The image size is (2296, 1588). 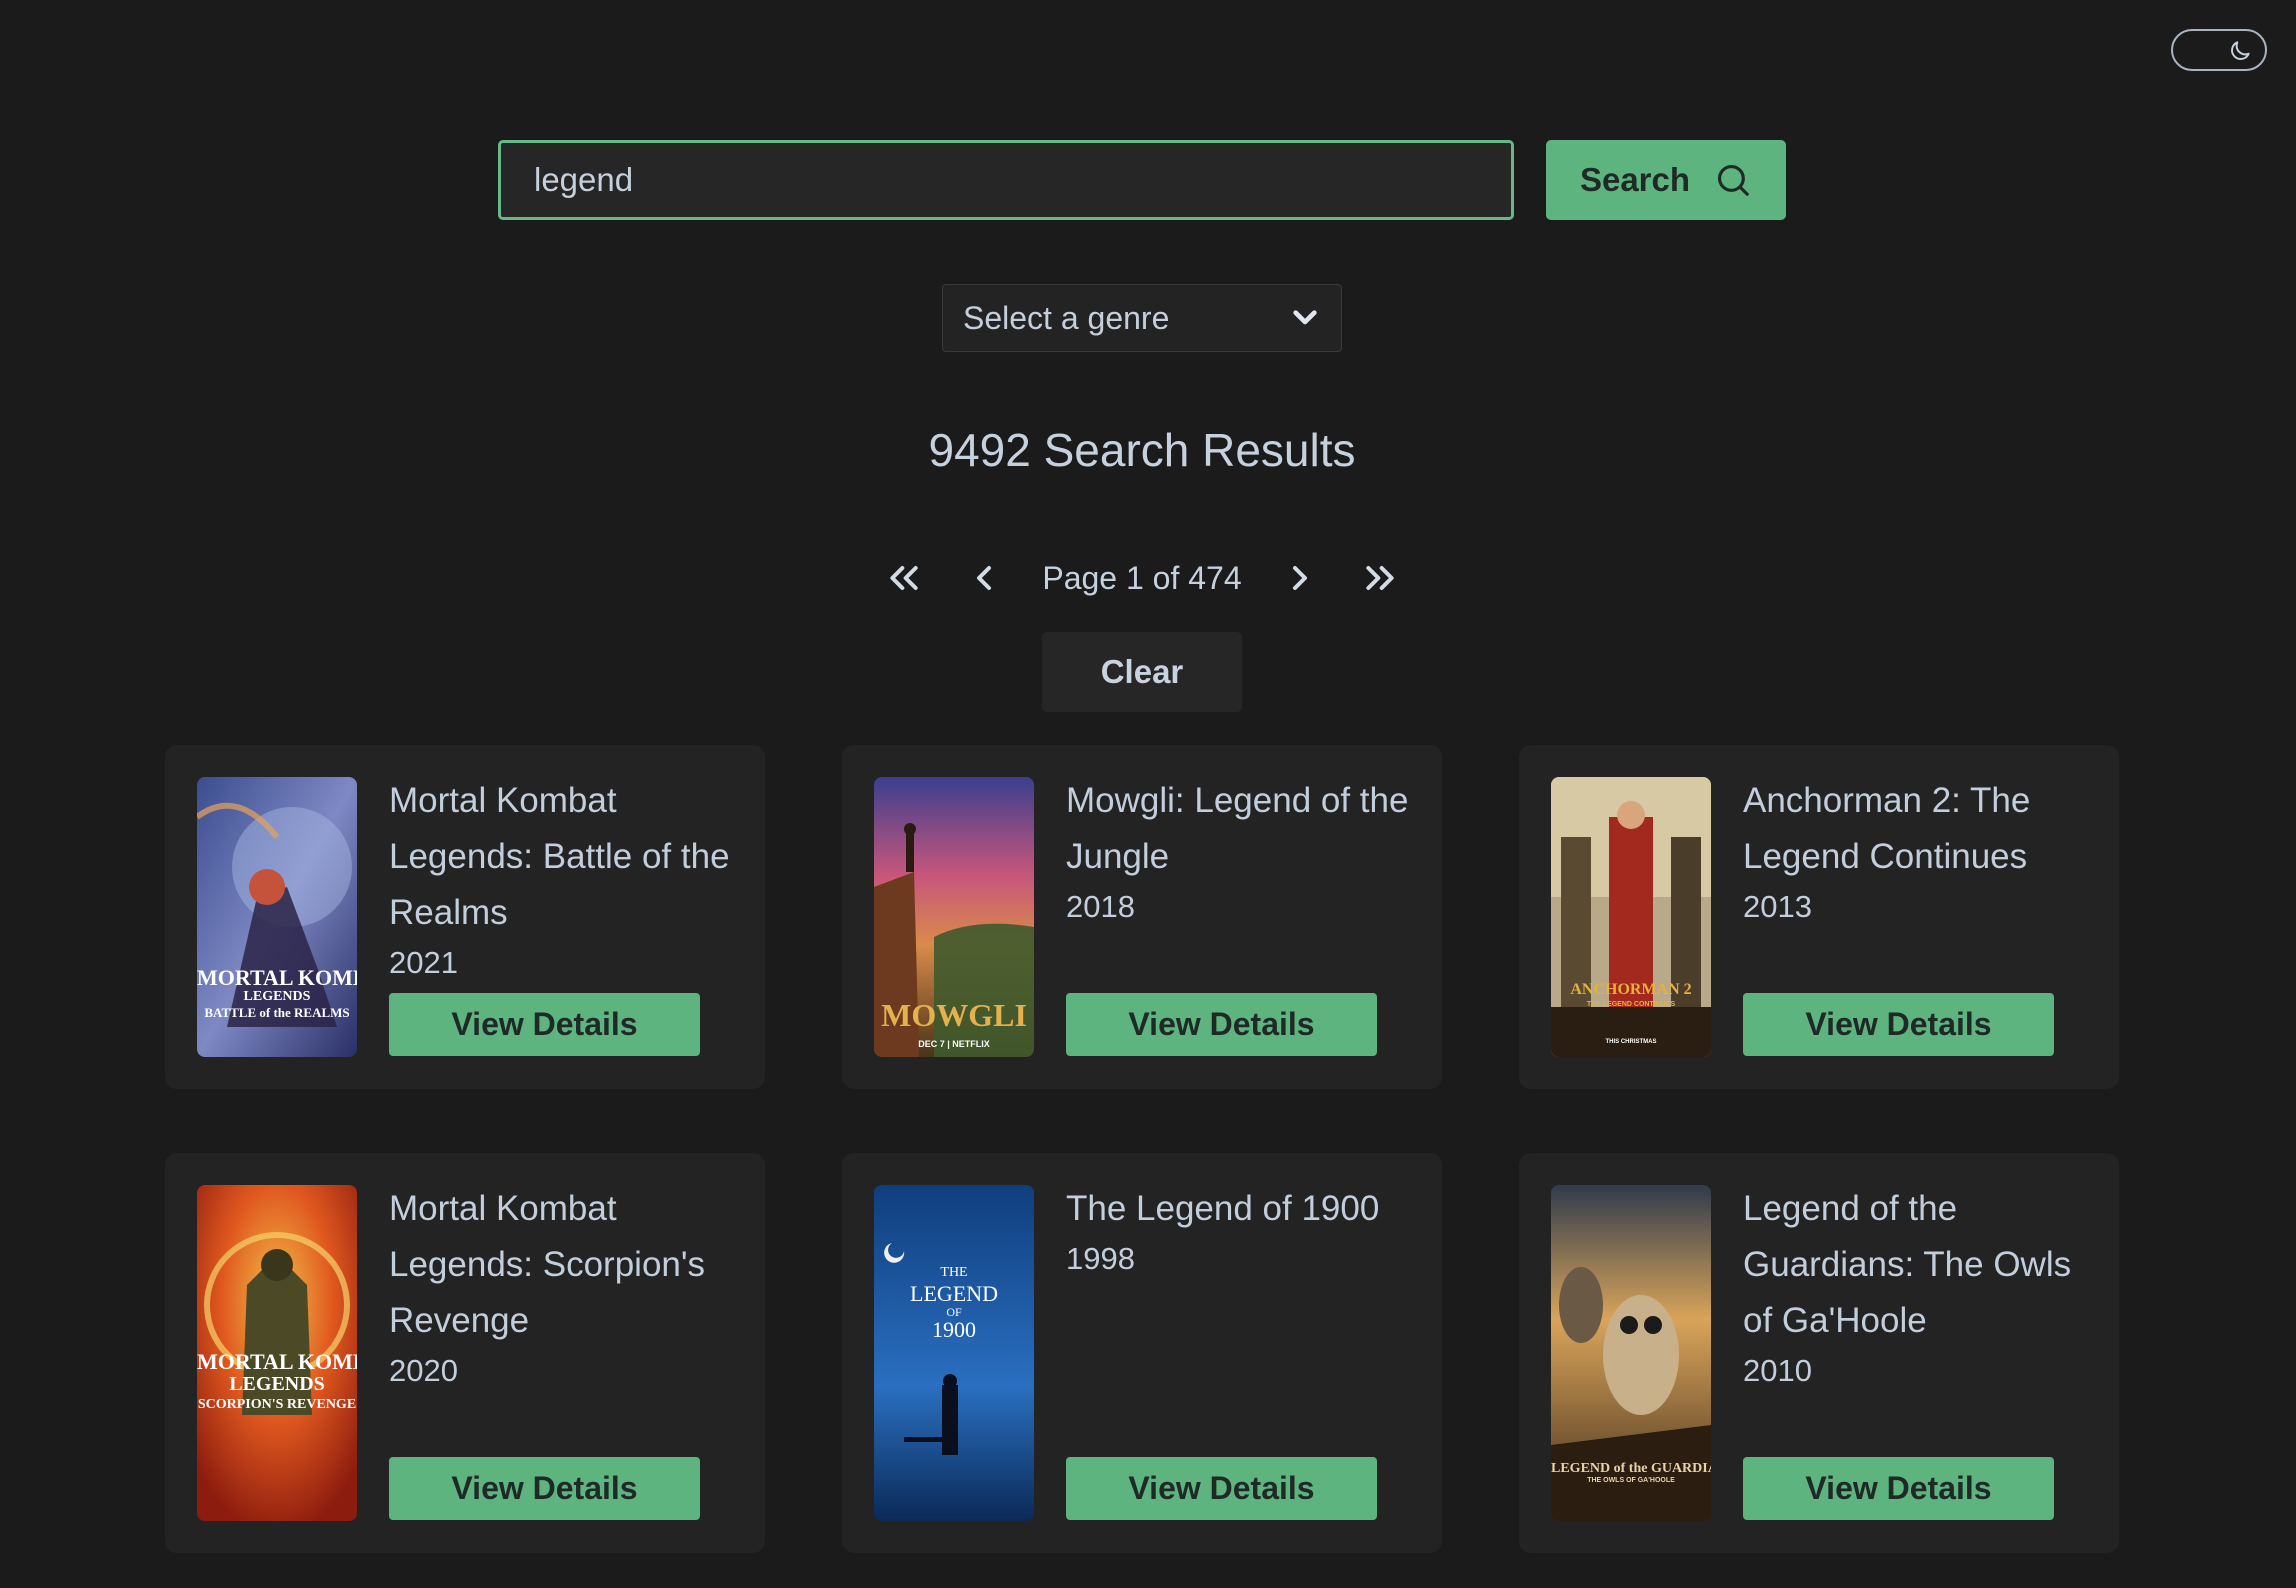 What do you see at coordinates (1631, 1042) in the screenshot?
I see `poster-tagline-text: THIS CHRISTMAS` at bounding box center [1631, 1042].